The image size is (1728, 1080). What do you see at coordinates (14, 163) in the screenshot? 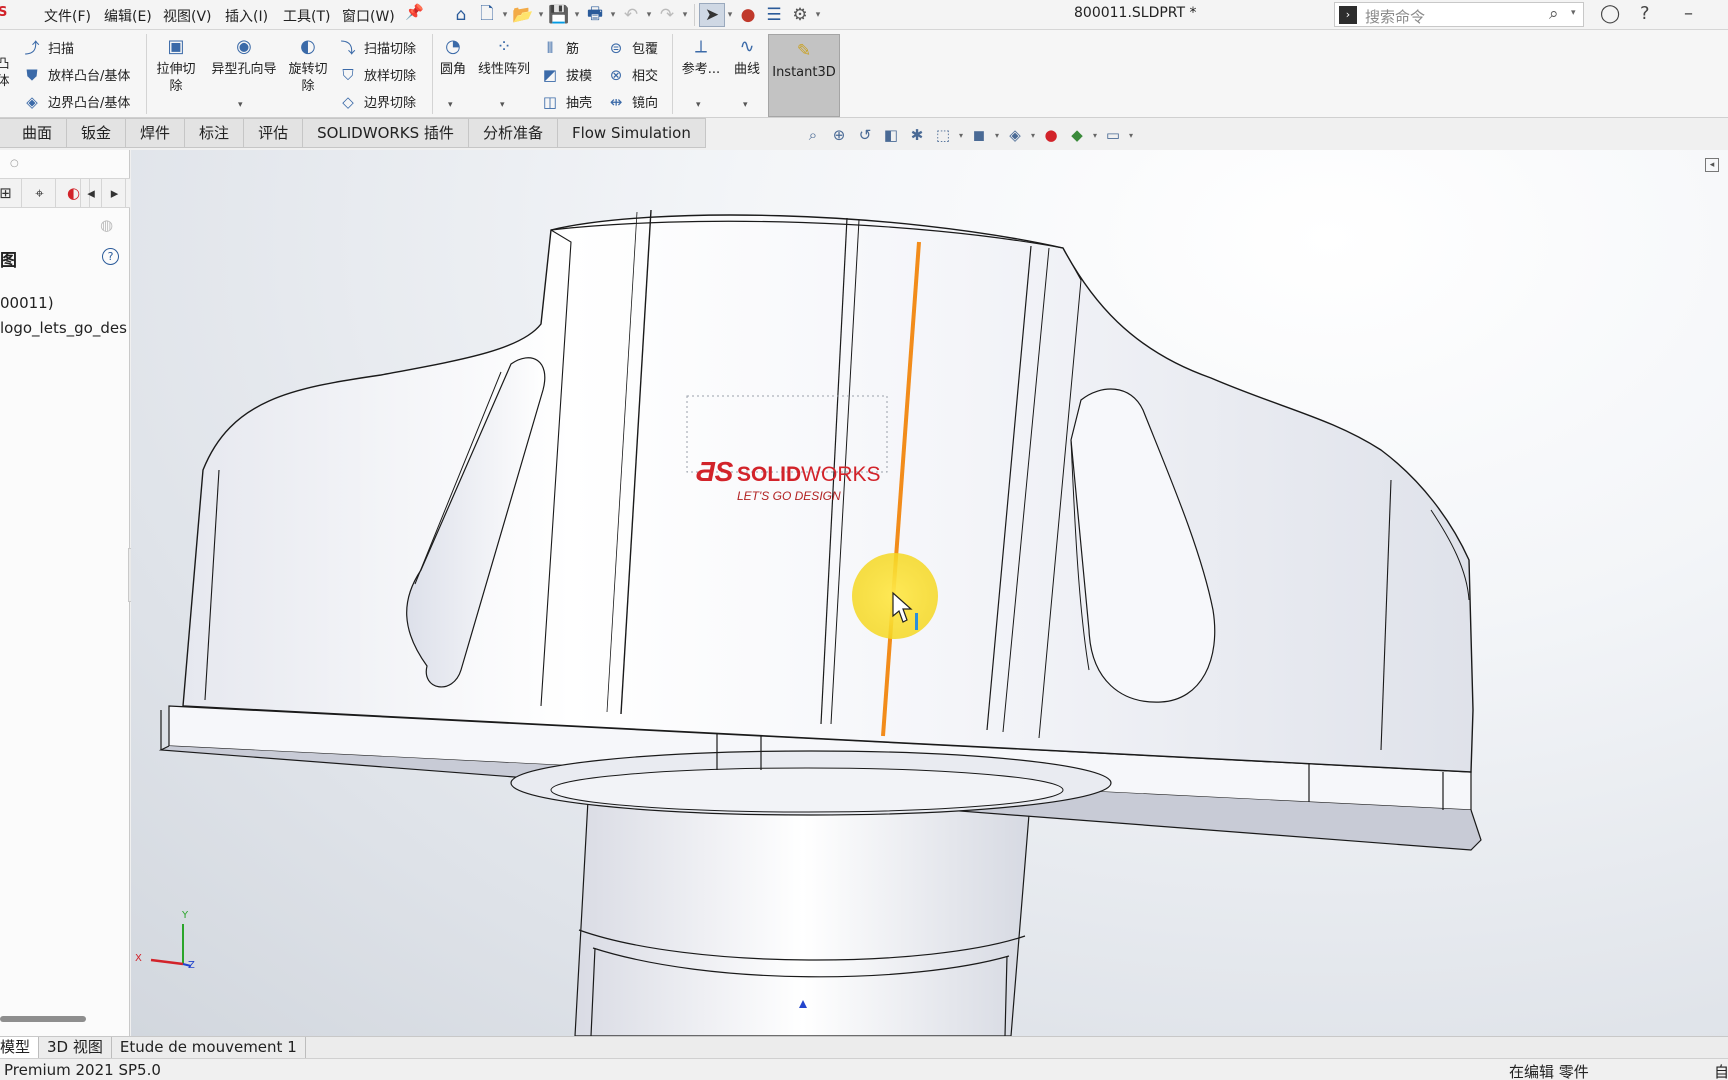
I see `panel-handle-icon: ○` at bounding box center [14, 163].